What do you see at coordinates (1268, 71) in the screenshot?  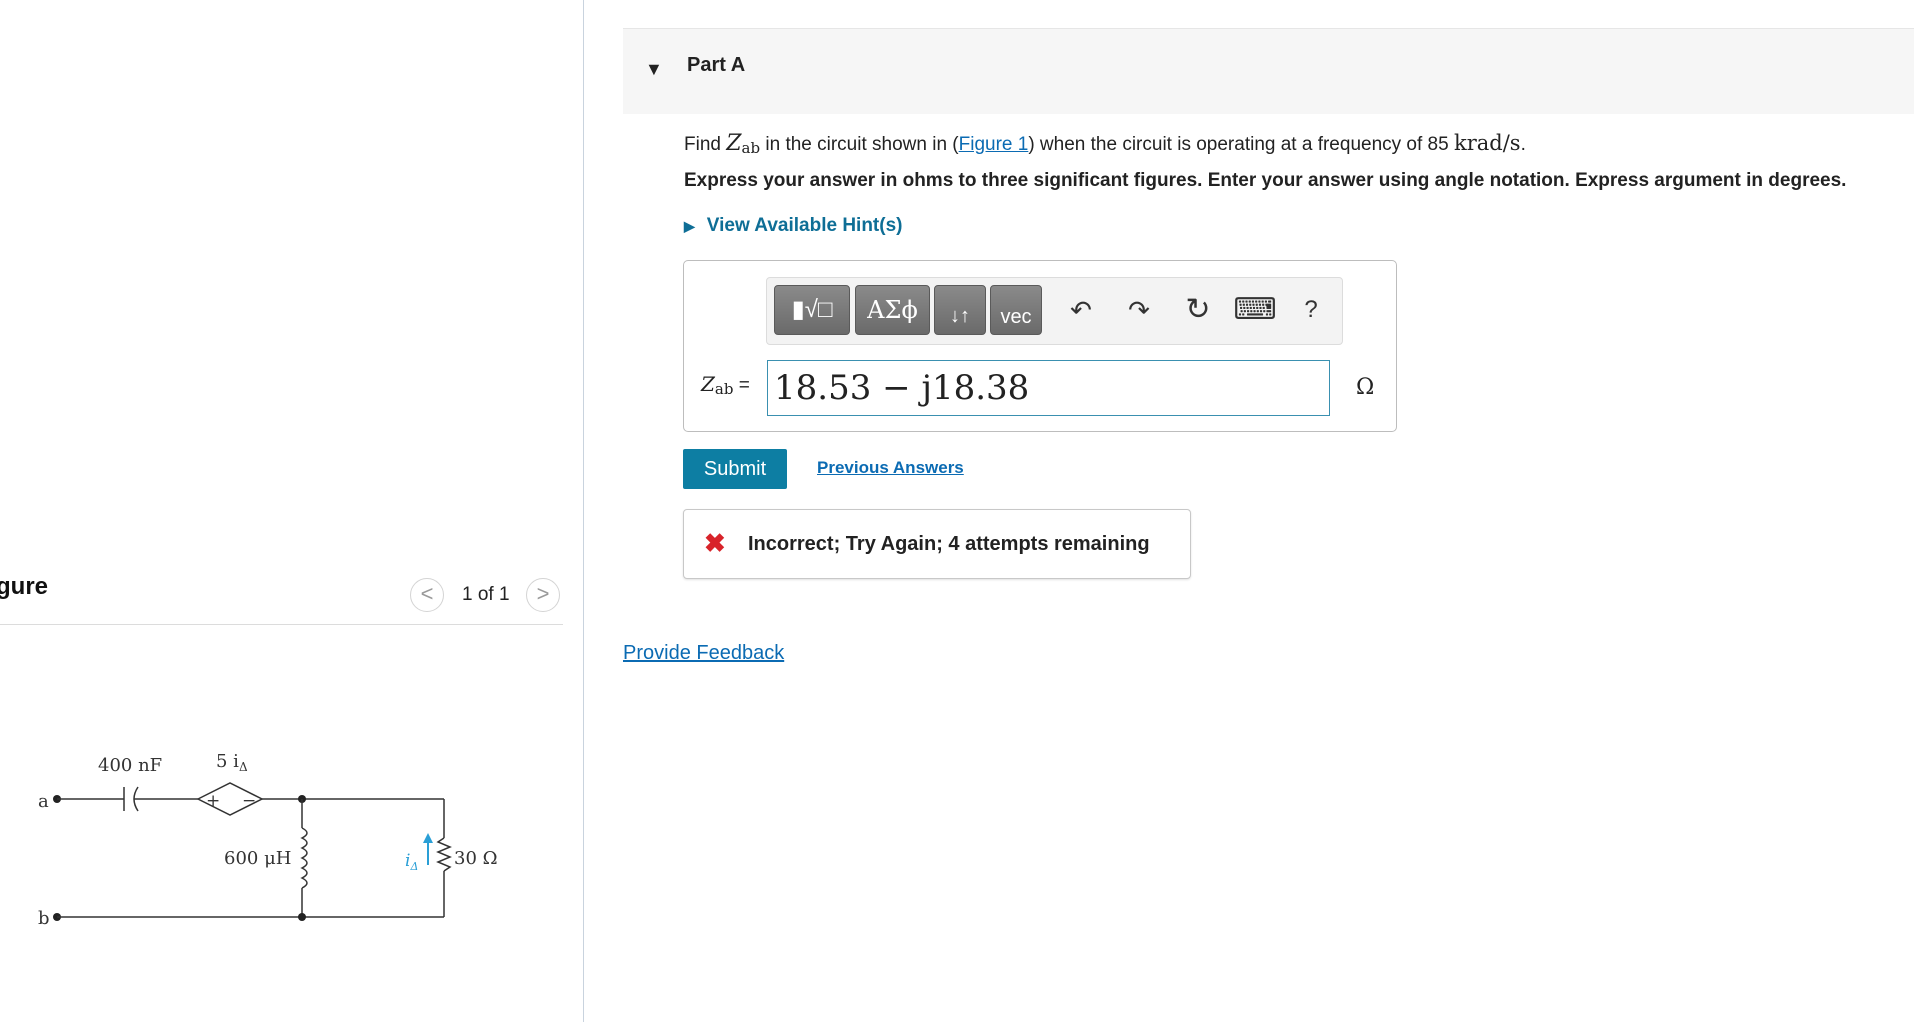 I see `part-header: ▼ Part A` at bounding box center [1268, 71].